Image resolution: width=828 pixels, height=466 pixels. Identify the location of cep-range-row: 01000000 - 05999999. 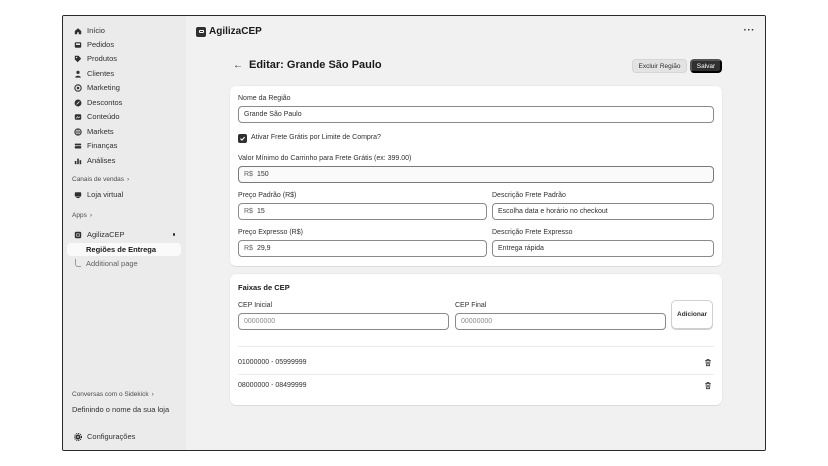
(476, 362).